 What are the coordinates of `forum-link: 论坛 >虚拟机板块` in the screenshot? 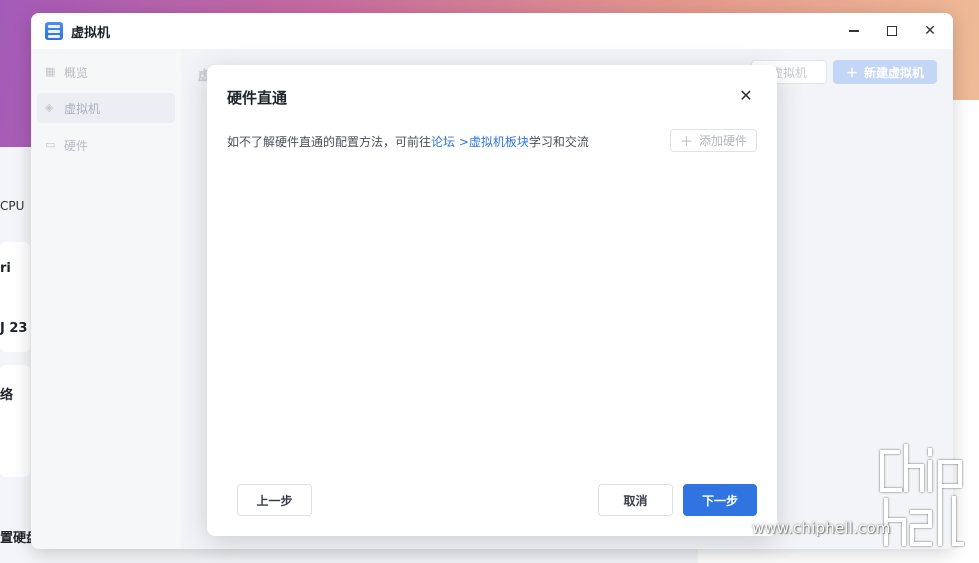 It's located at (480, 142).